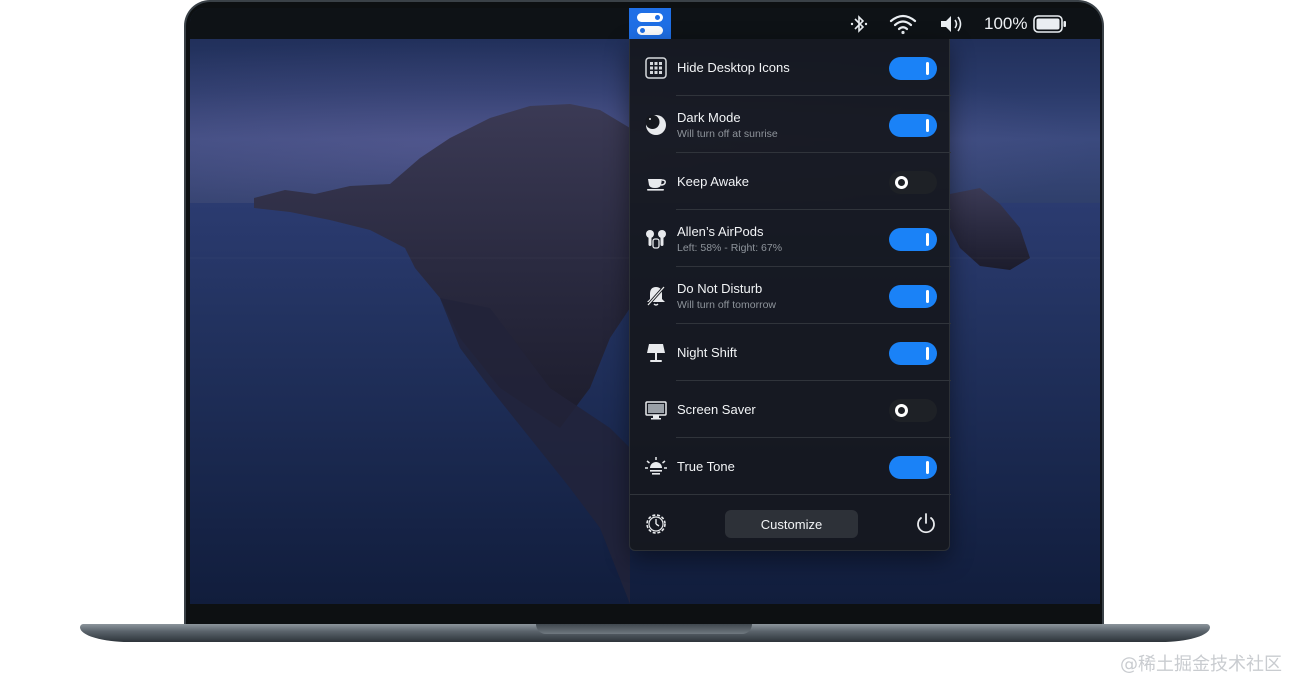 Image resolution: width=1300 pixels, height=690 pixels. I want to click on panel-footer: Customize, so click(790, 523).